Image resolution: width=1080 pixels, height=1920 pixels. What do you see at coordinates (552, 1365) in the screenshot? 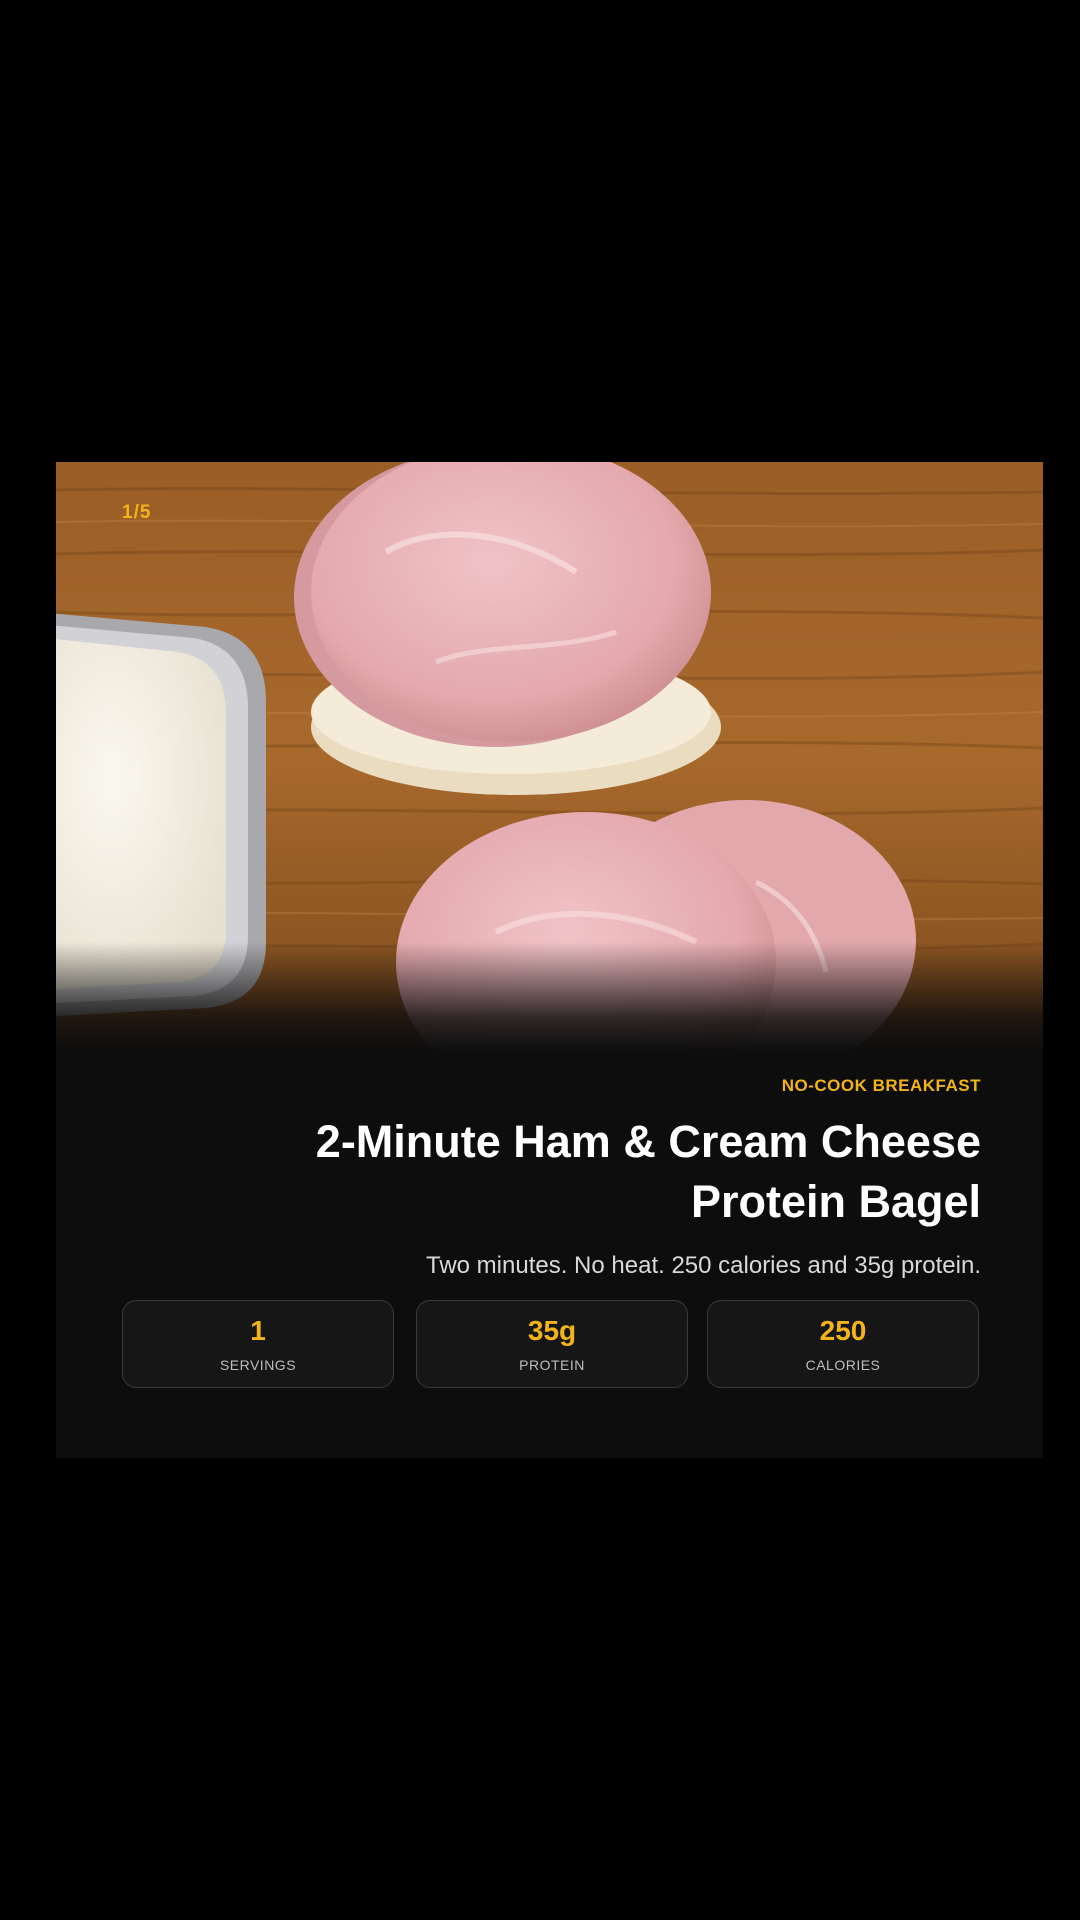
I see `stat-label: PROTEIN` at bounding box center [552, 1365].